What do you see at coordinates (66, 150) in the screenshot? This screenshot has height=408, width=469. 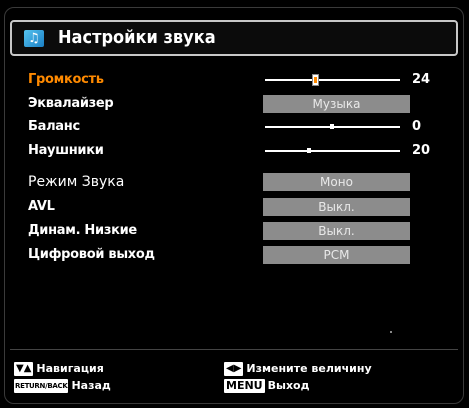 I see `setting-label: Наушники` at bounding box center [66, 150].